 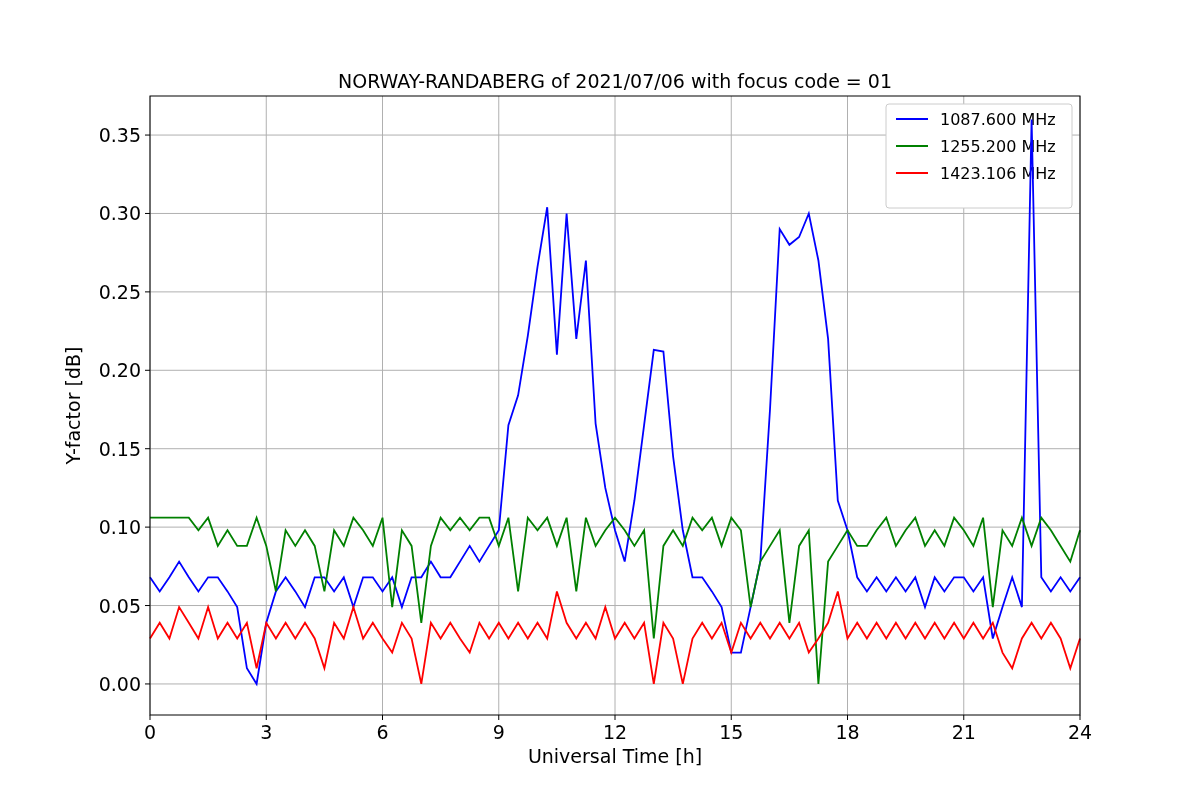 I want to click on tick-label: 0.00, so click(x=119, y=683).